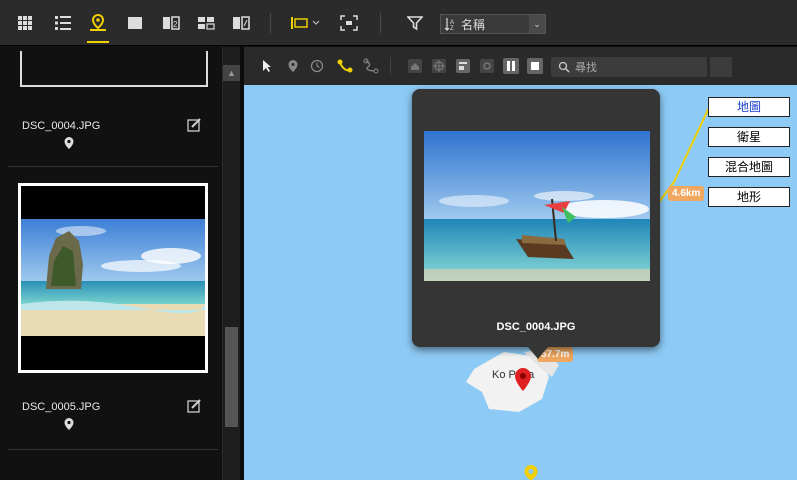 The height and width of the screenshot is (480, 797). I want to click on search-icon, so click(564, 67).